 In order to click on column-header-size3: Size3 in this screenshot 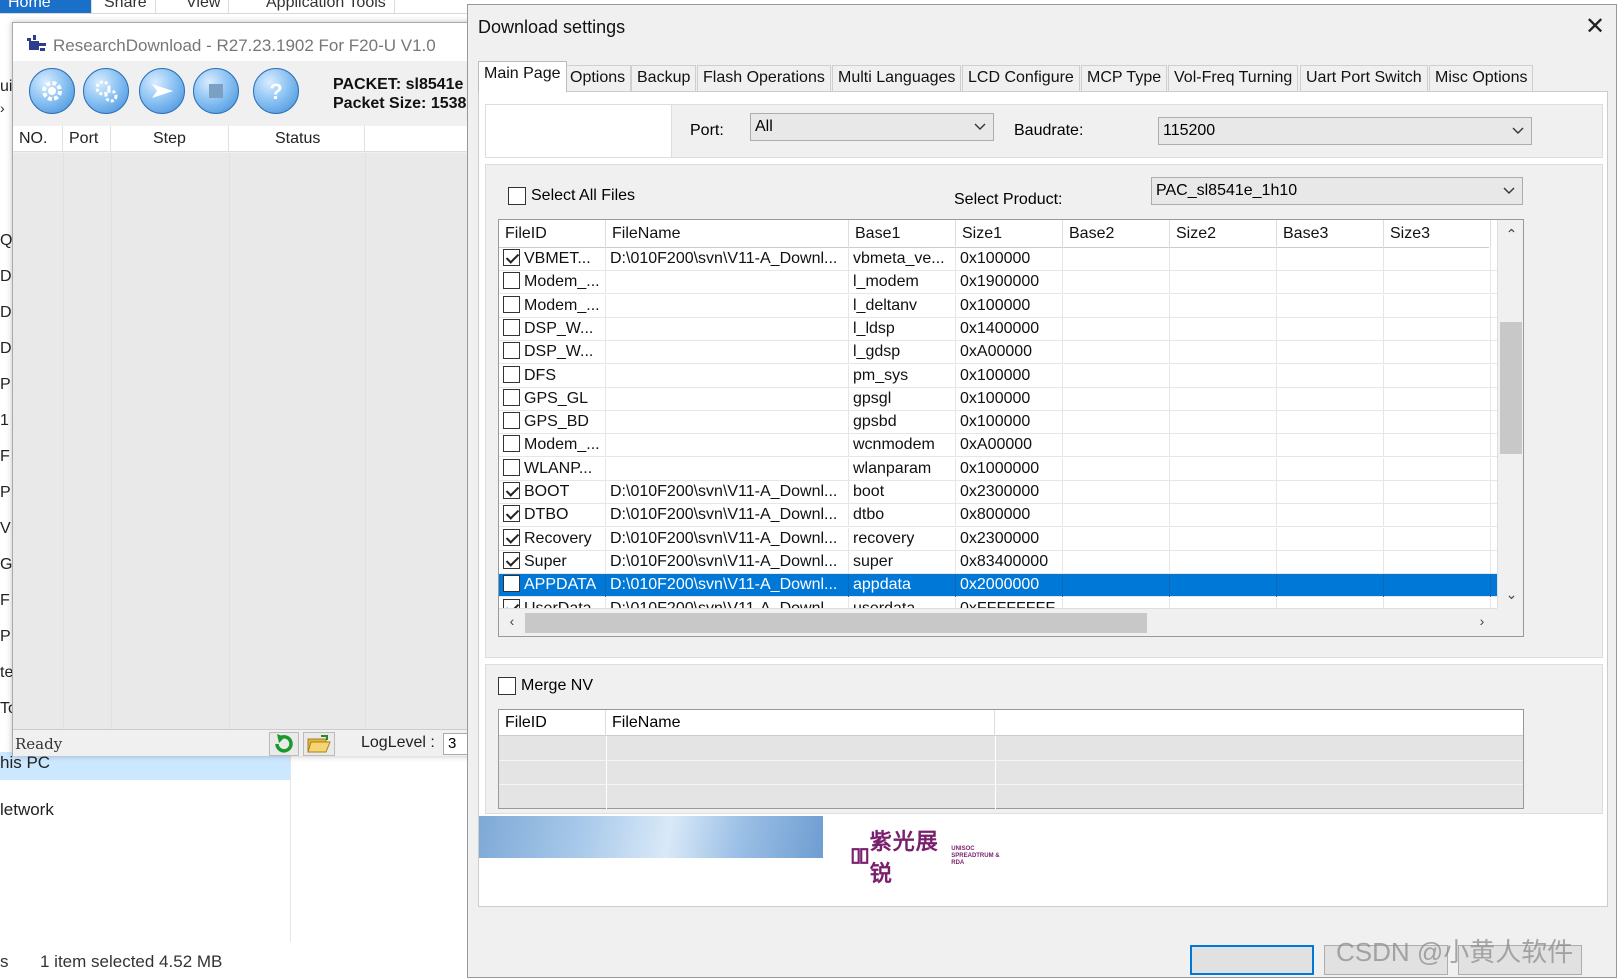, I will do `click(1437, 234)`.